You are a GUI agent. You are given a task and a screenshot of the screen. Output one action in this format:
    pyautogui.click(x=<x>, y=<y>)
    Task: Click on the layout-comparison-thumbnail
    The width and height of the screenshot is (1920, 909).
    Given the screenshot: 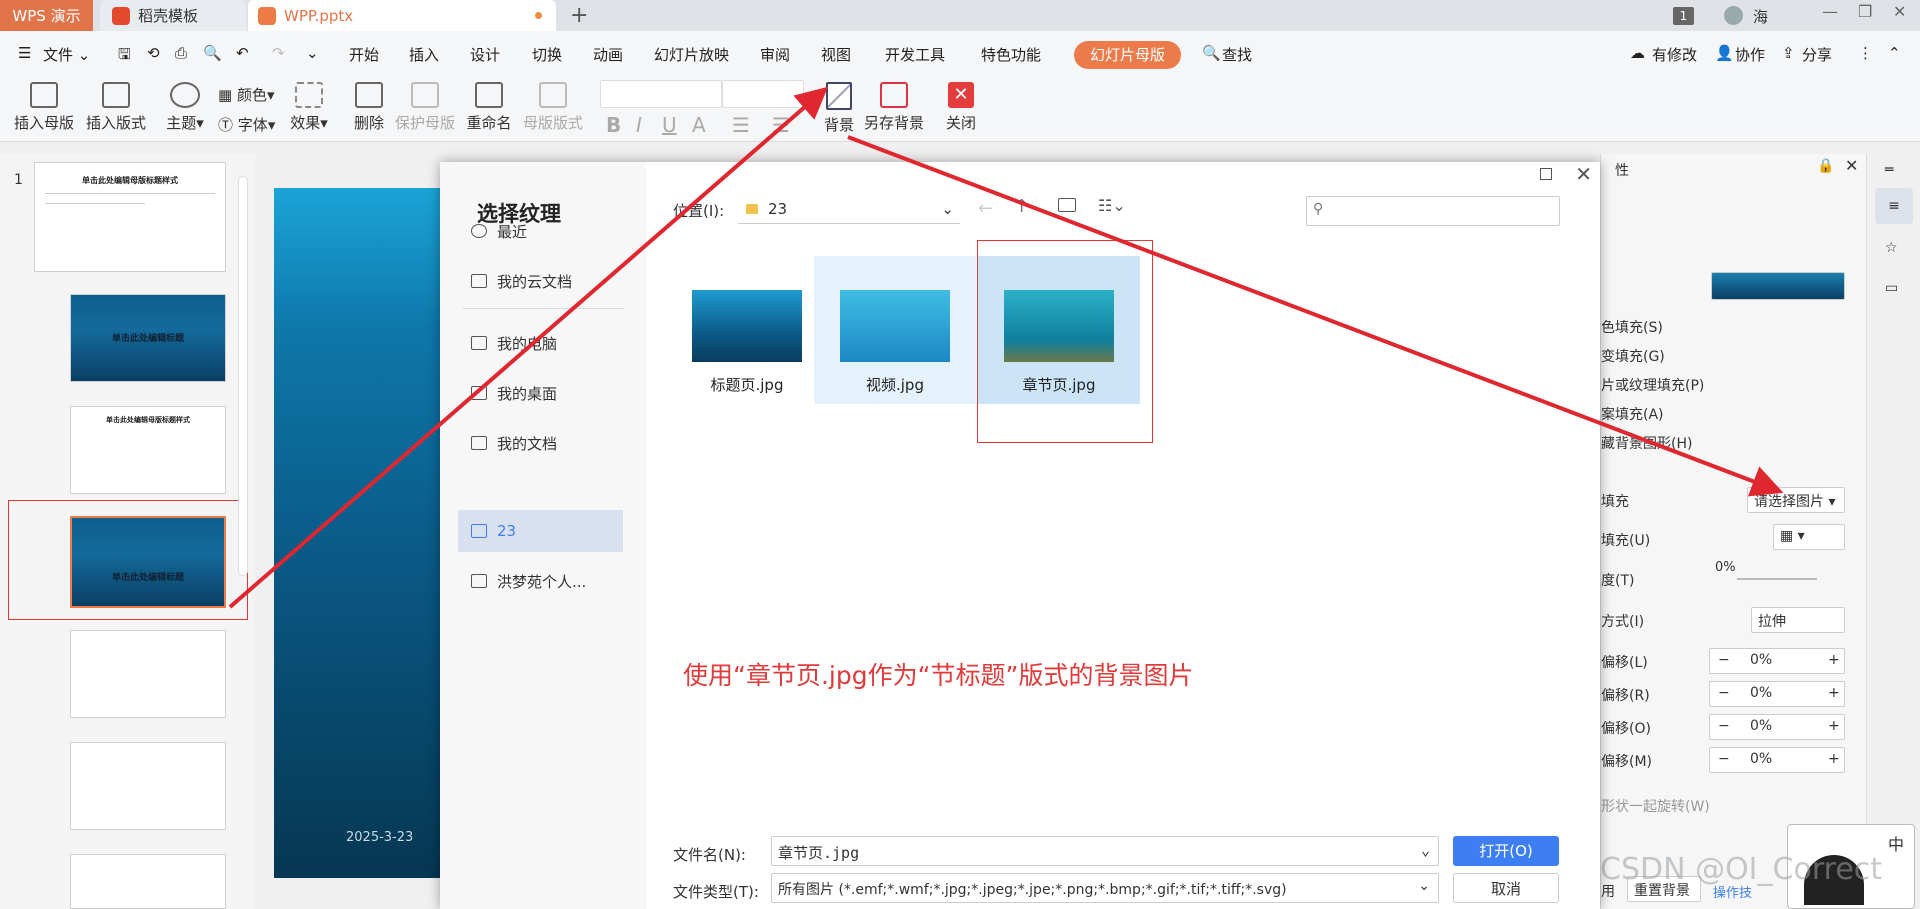 What is the action you would take?
    pyautogui.click(x=148, y=786)
    